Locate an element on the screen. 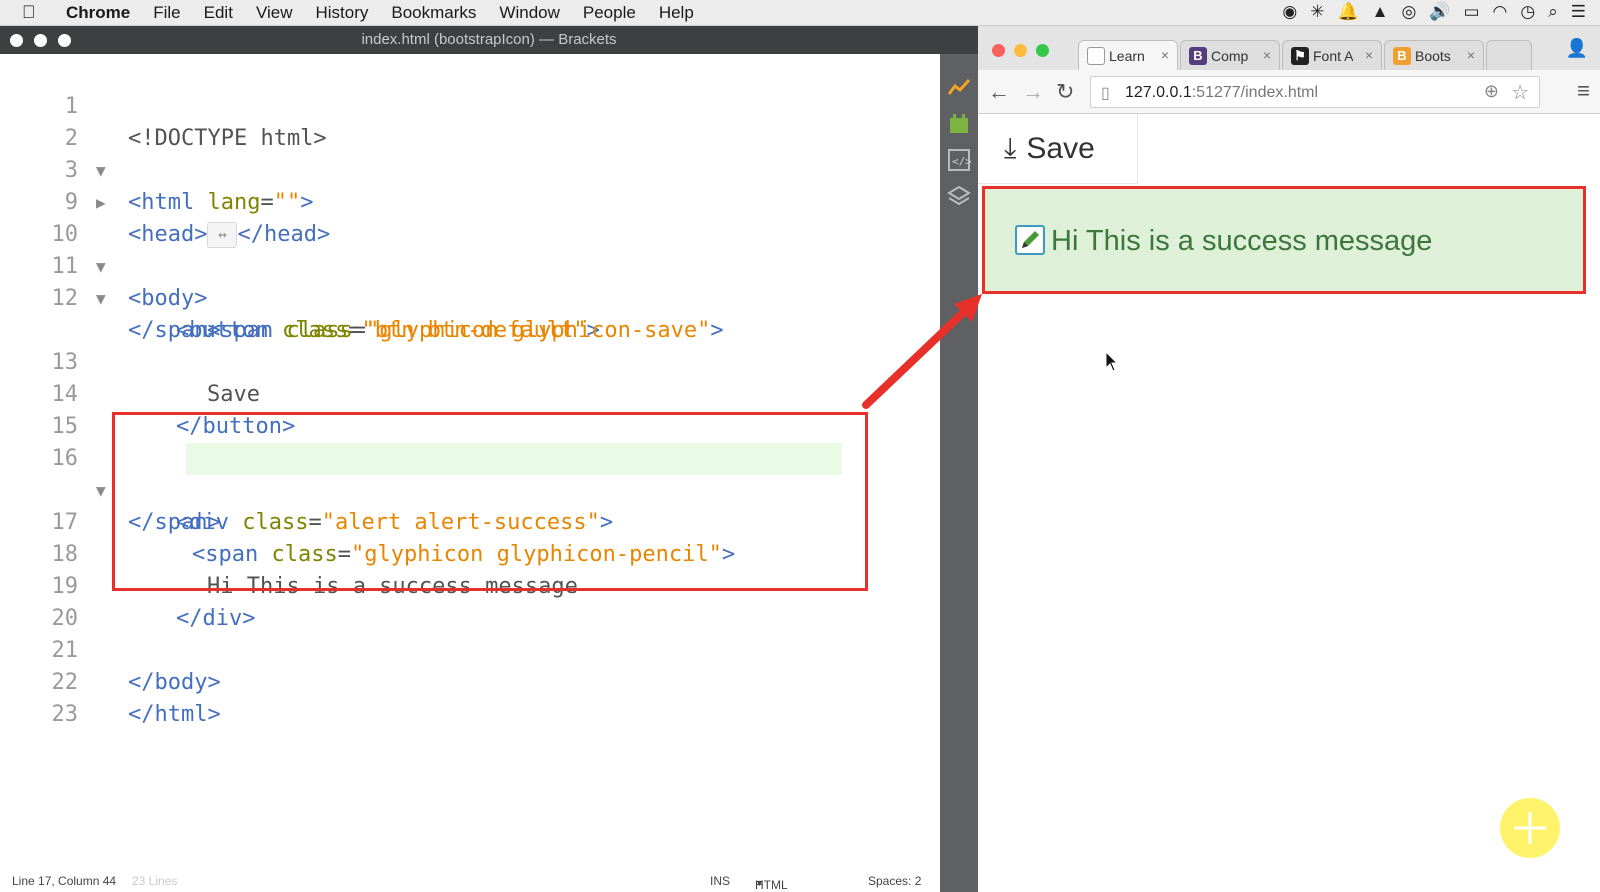  code-token: "glyphicon glyphicon-save" is located at coordinates (538, 330).